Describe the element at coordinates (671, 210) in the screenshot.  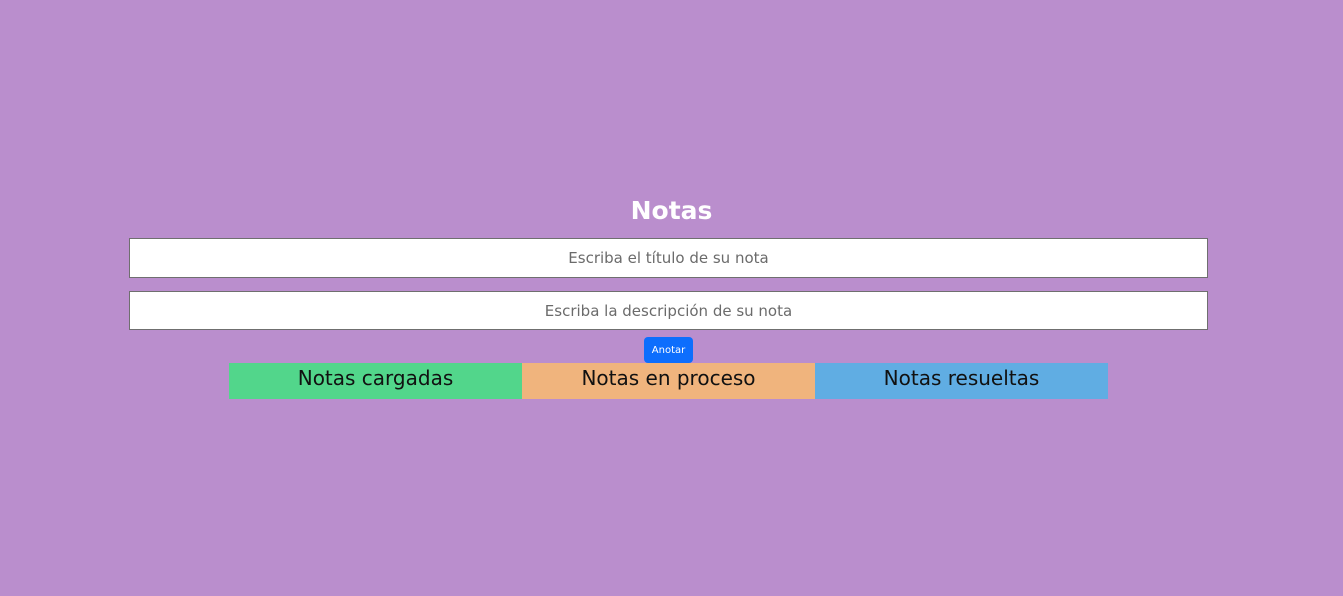
I see `page-title: Notas` at that location.